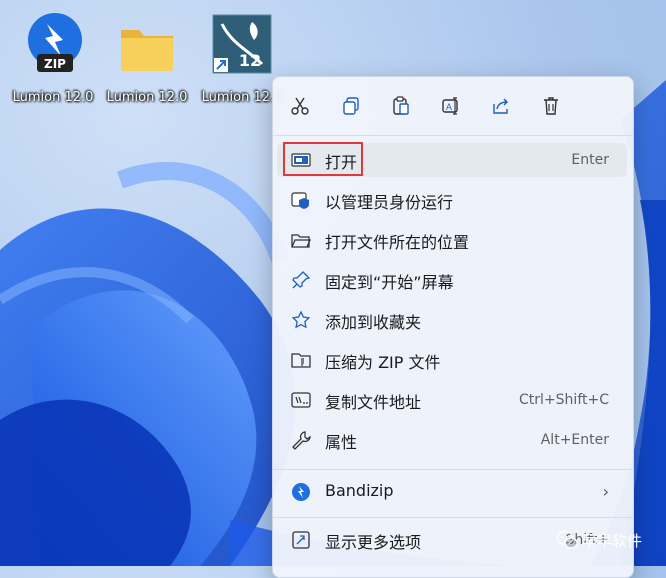 Image resolution: width=666 pixels, height=578 pixels. I want to click on menu-item-open-file-location: 打开文件所在的位置, so click(452, 240).